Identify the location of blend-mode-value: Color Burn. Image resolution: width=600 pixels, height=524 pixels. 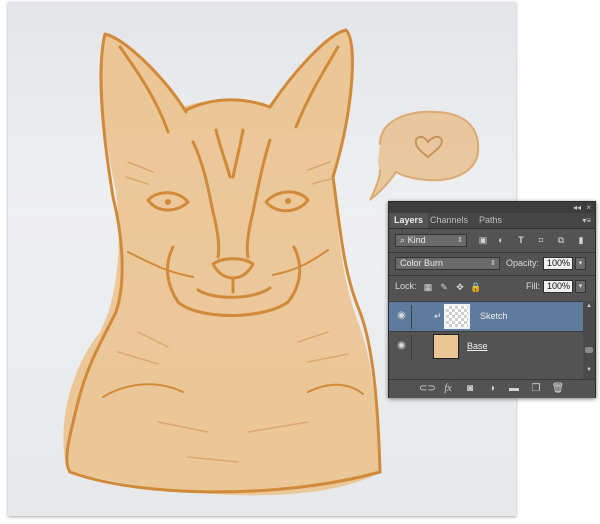
(422, 263).